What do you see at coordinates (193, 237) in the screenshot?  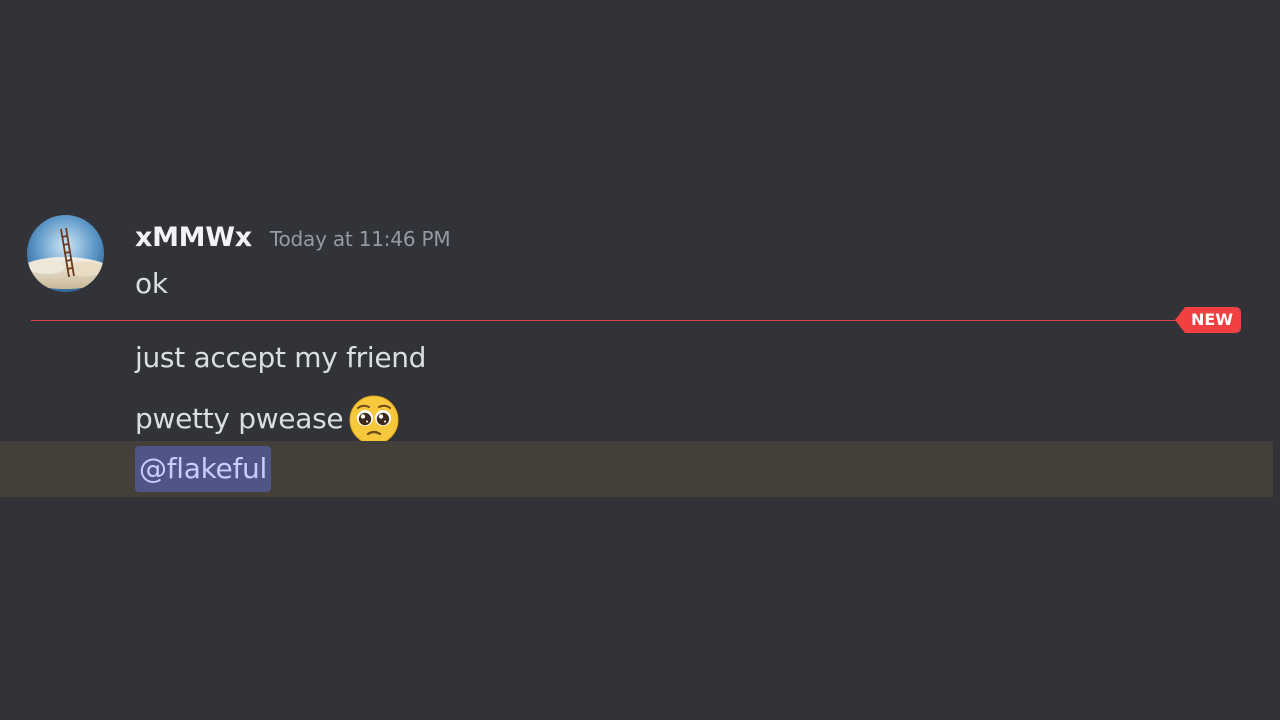 I see `username: xMMWx` at bounding box center [193, 237].